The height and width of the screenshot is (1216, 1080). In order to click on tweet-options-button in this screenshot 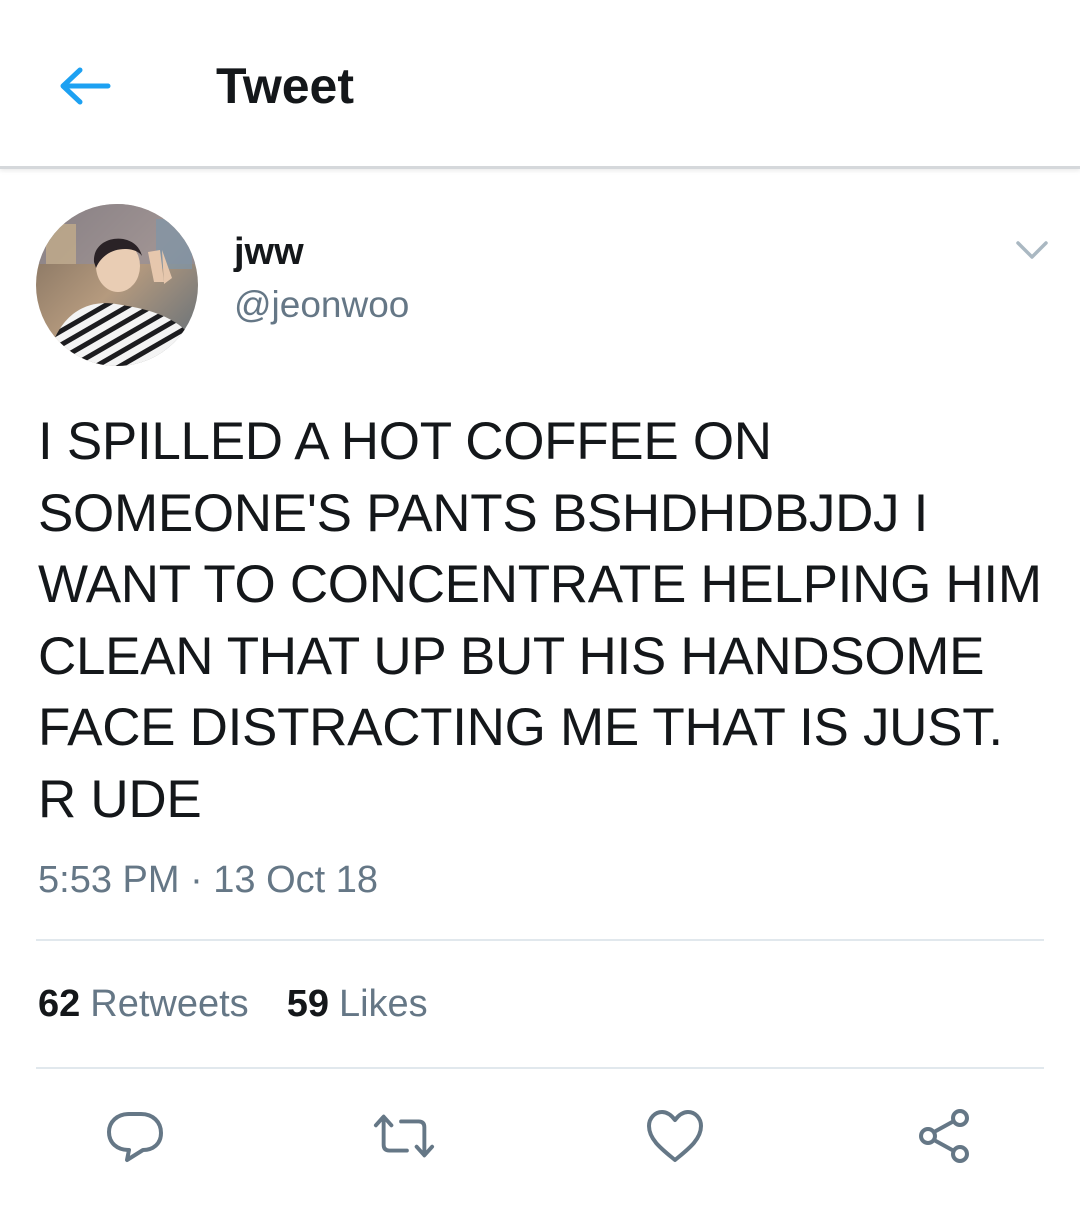, I will do `click(1032, 250)`.